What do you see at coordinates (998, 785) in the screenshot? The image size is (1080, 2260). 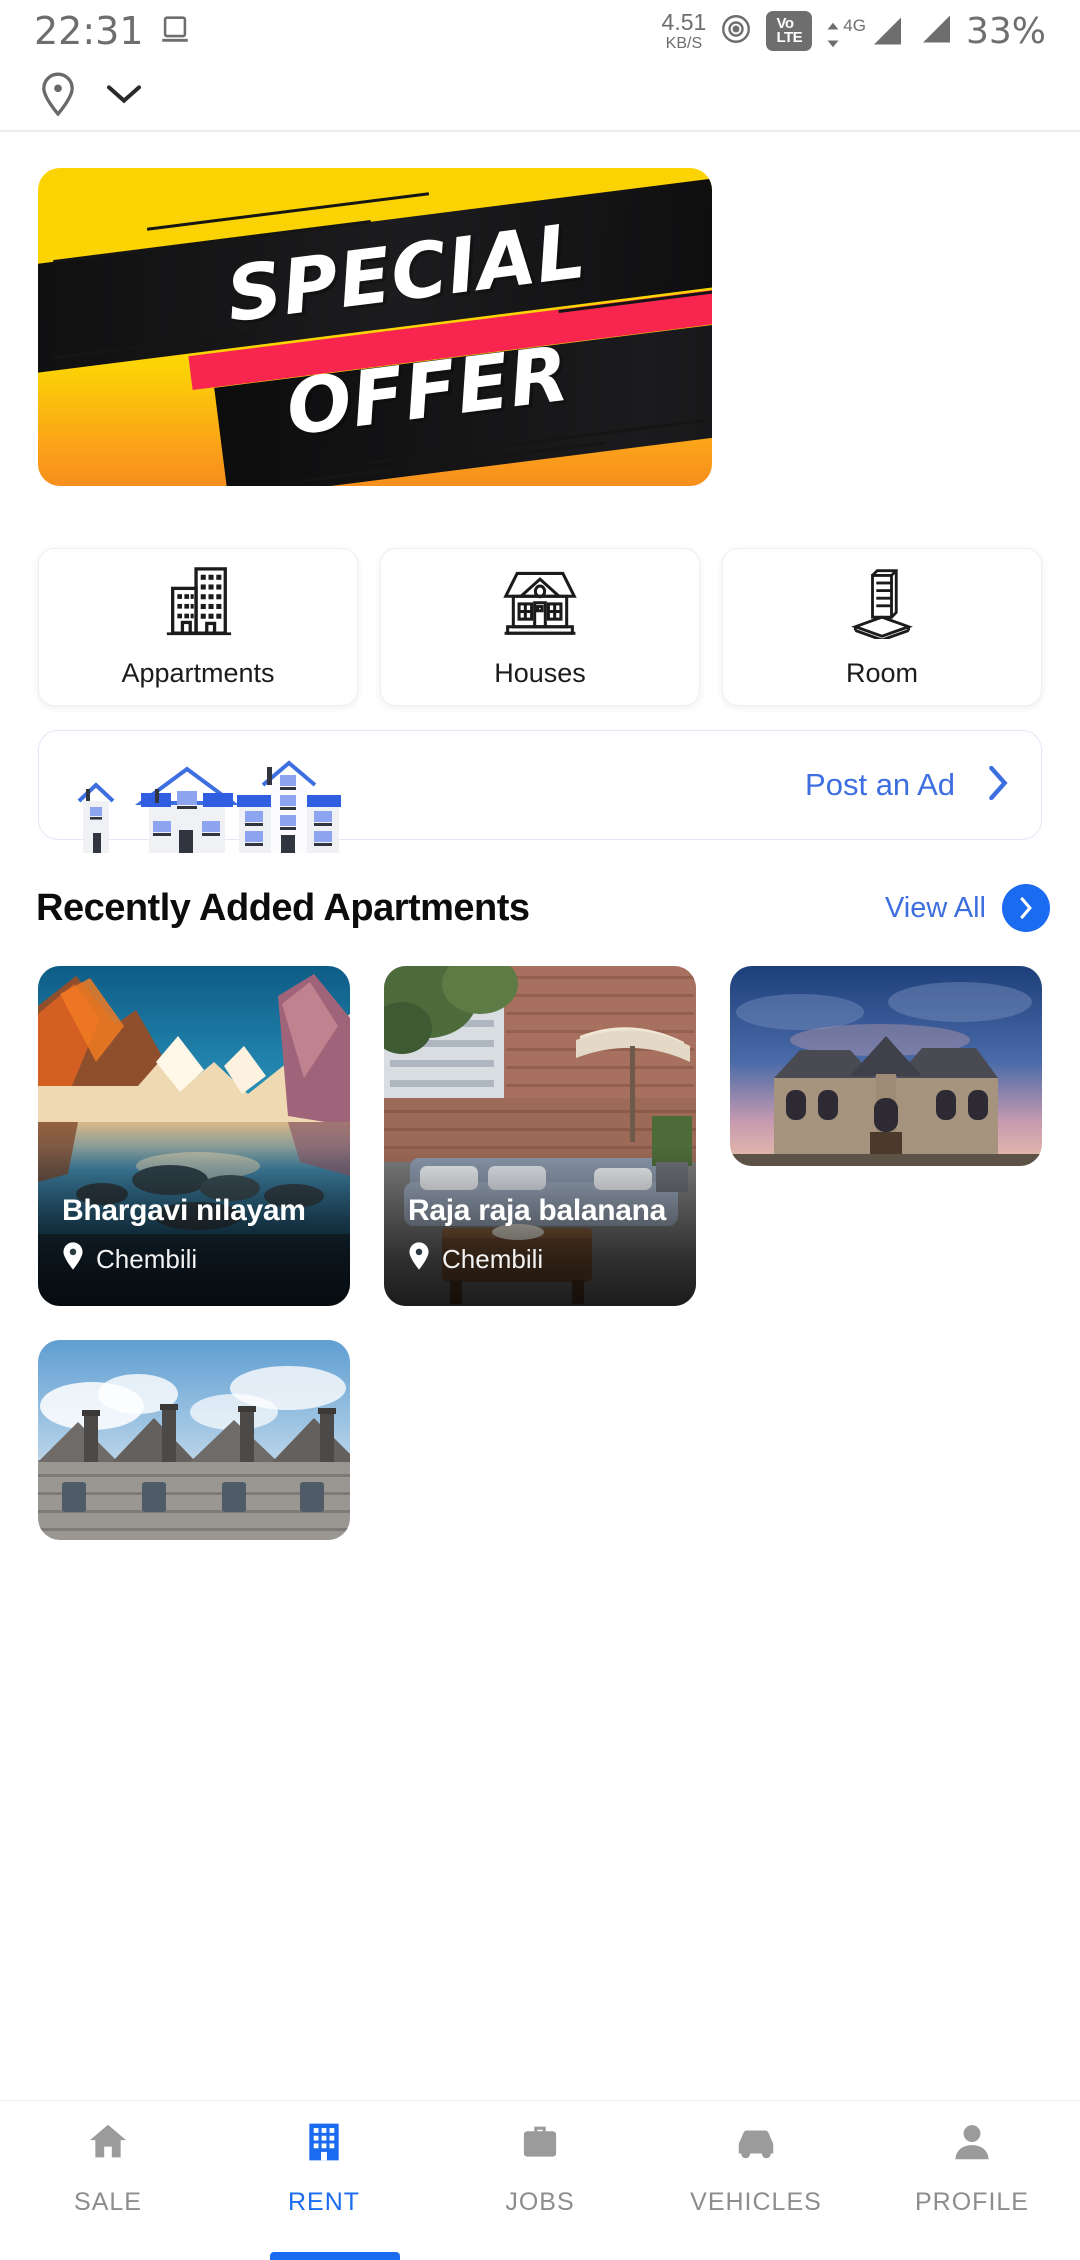 I see `chevron-right-icon` at bounding box center [998, 785].